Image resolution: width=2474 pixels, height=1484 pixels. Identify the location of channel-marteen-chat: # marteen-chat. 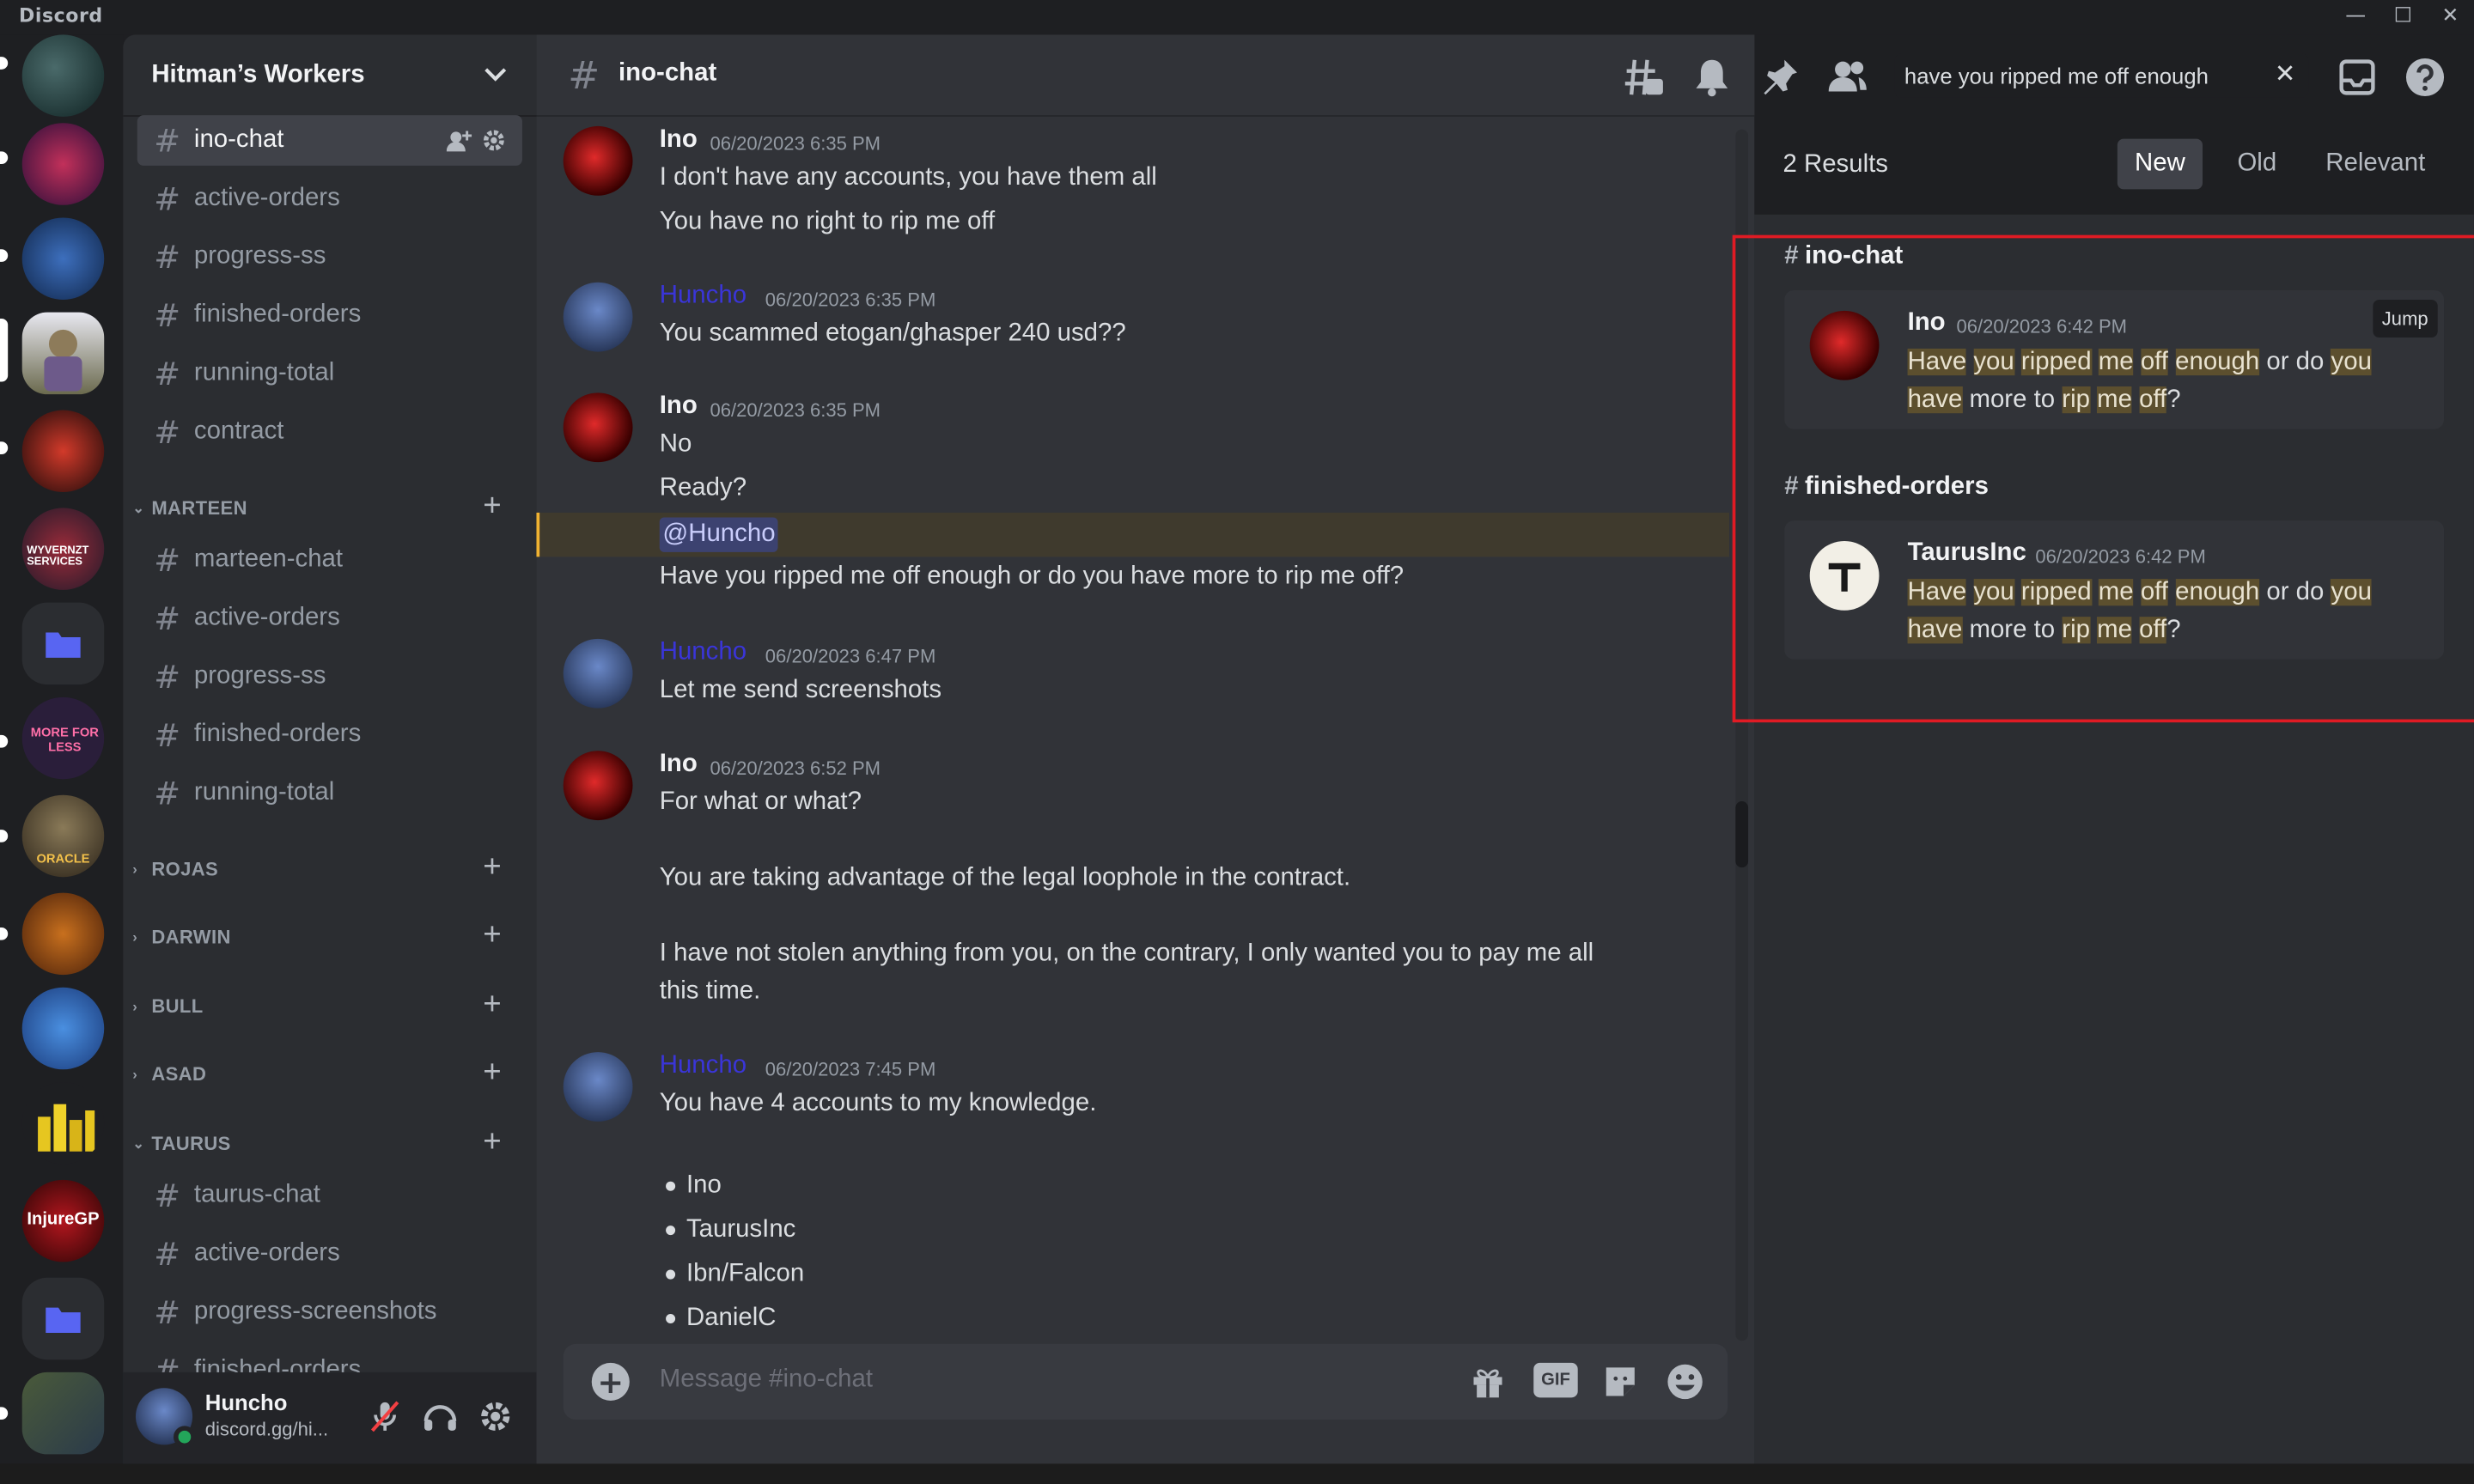
(329, 560).